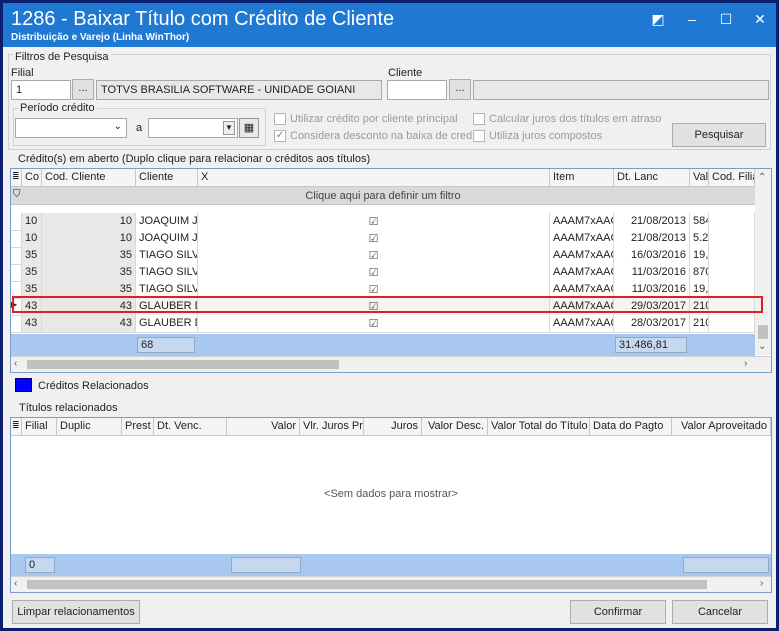 This screenshot has width=779, height=631. I want to click on cell-cliente: JOAQUIM JC, so click(167, 222).